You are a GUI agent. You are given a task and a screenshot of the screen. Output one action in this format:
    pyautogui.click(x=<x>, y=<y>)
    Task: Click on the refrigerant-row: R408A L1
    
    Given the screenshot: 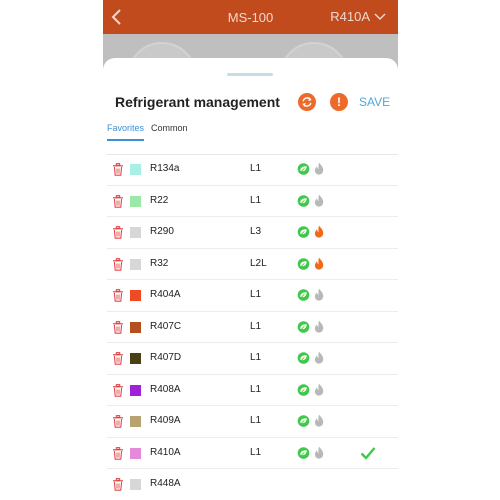 What is the action you would take?
    pyautogui.click(x=252, y=390)
    